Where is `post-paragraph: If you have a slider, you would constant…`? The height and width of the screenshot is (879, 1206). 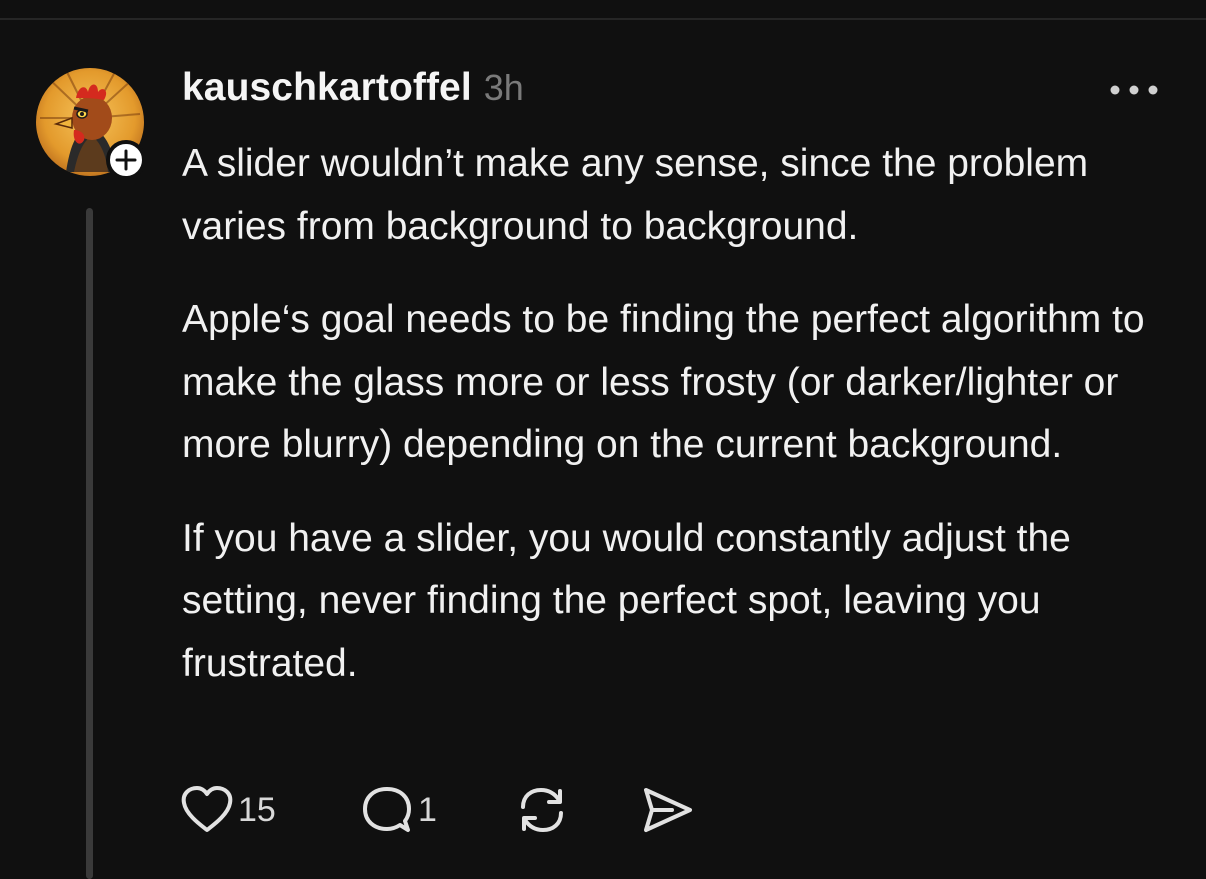
post-paragraph: If you have a slider, you would constant… is located at coordinates (626, 600).